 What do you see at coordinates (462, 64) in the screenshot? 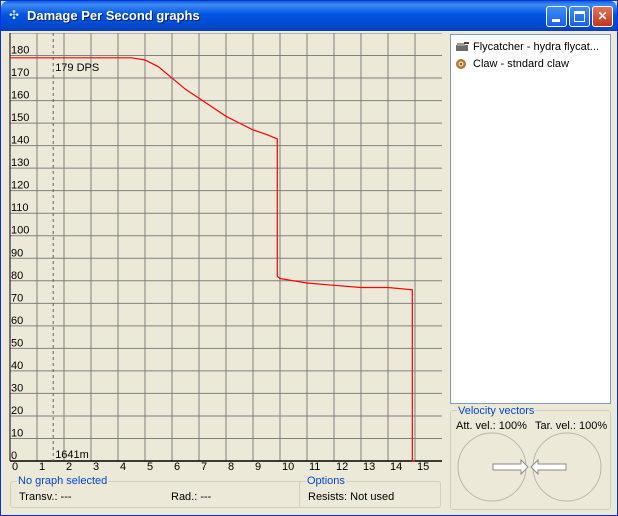
I see `drone-icon` at bounding box center [462, 64].